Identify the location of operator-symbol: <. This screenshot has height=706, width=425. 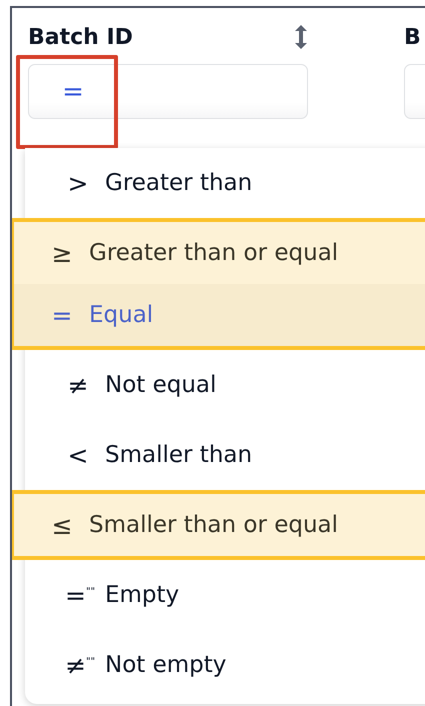
(78, 455).